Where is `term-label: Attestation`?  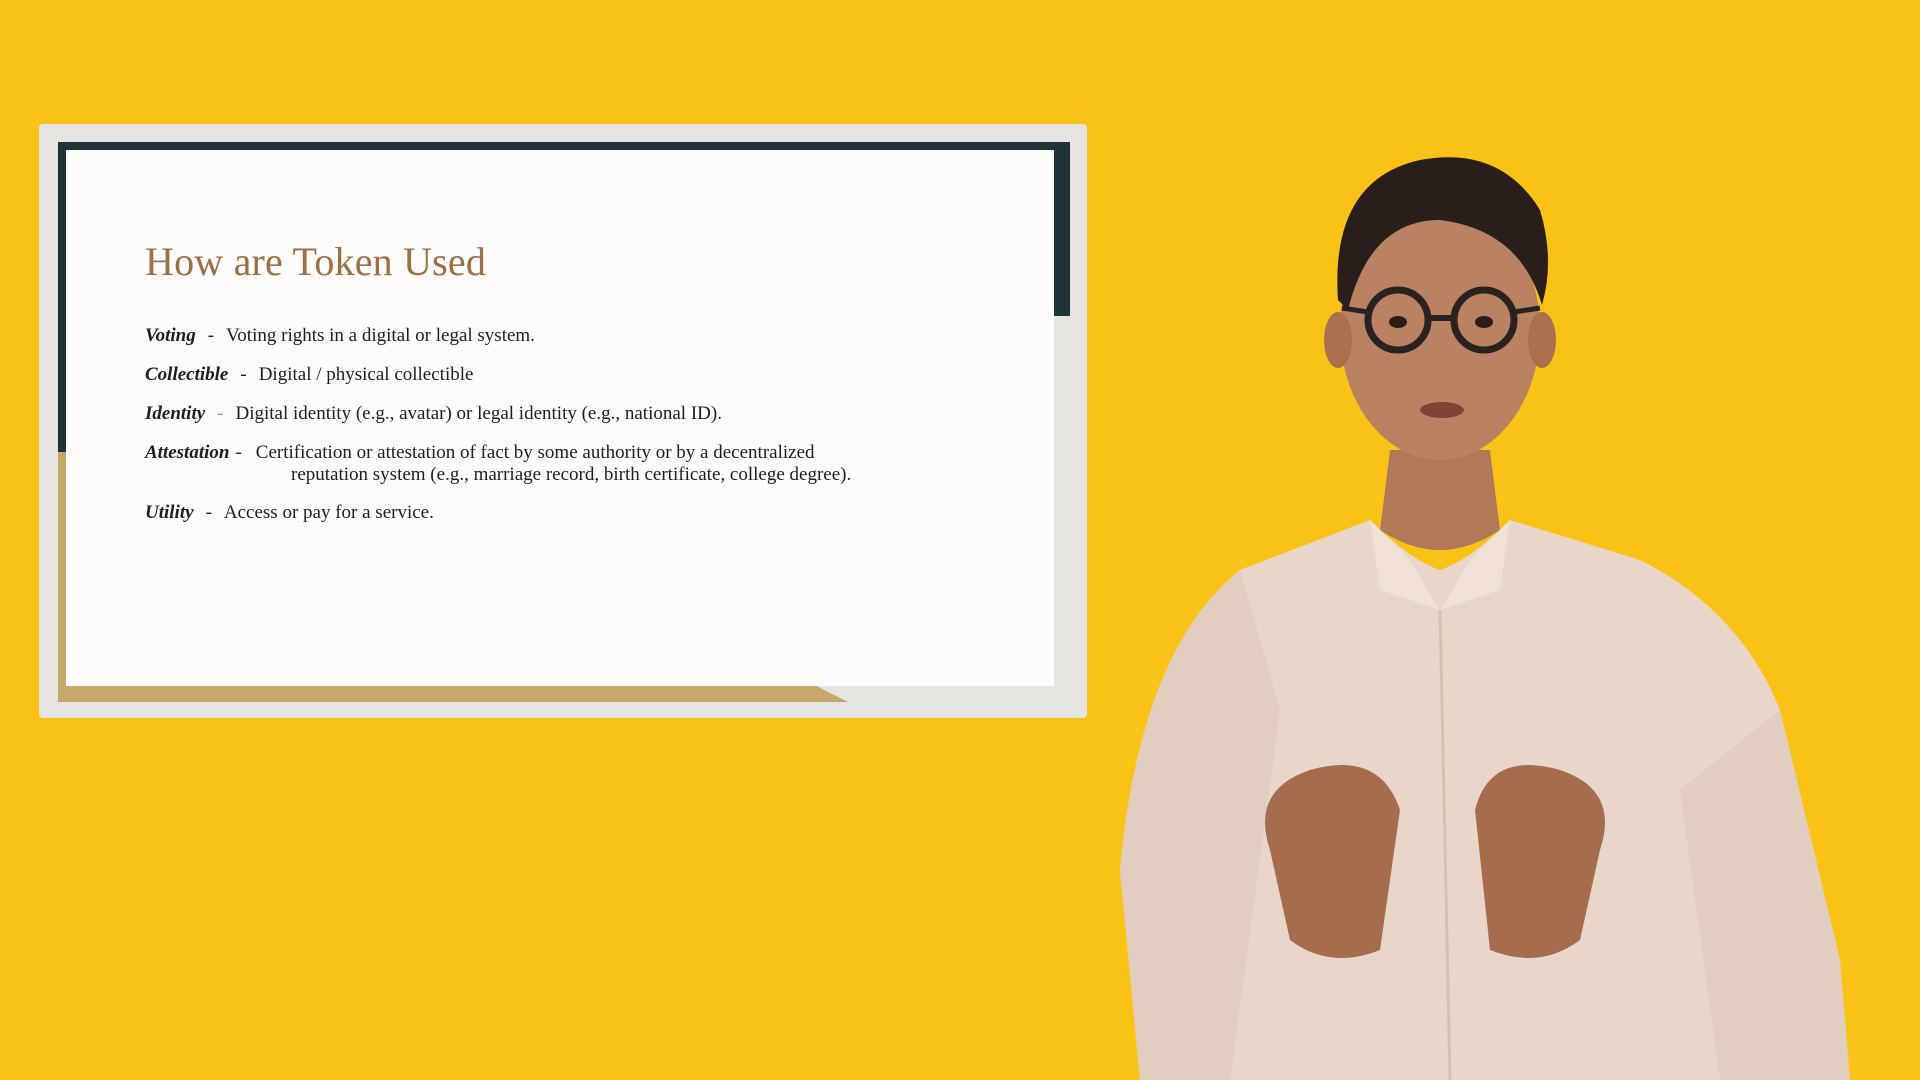 term-label: Attestation is located at coordinates (187, 452).